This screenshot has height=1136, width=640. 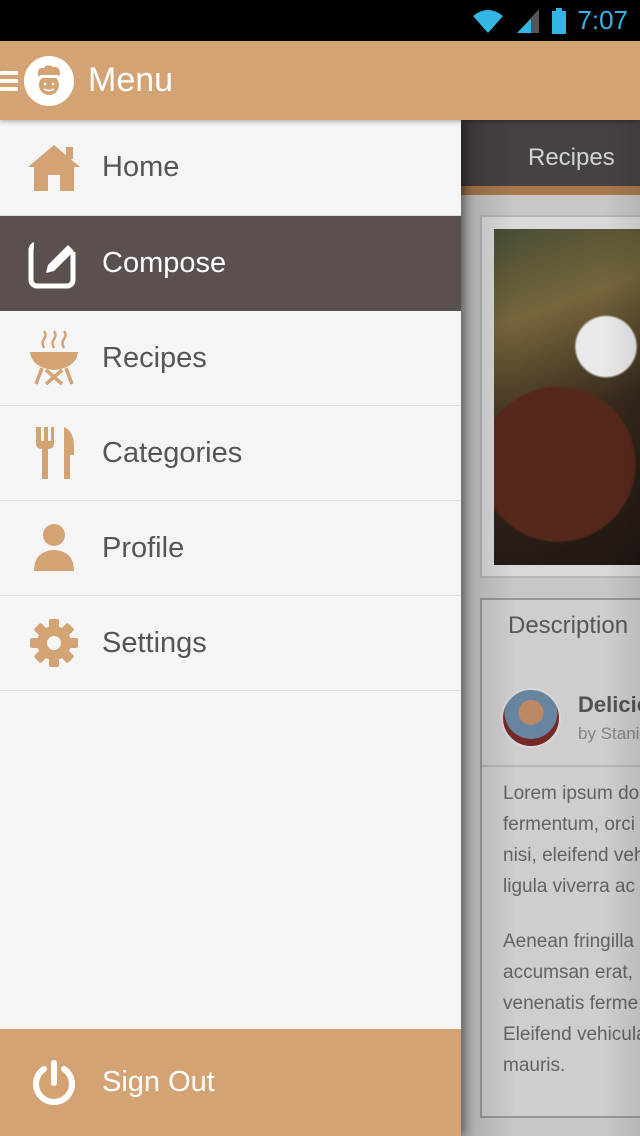 What do you see at coordinates (9, 80) in the screenshot?
I see `menu-toggle-icon` at bounding box center [9, 80].